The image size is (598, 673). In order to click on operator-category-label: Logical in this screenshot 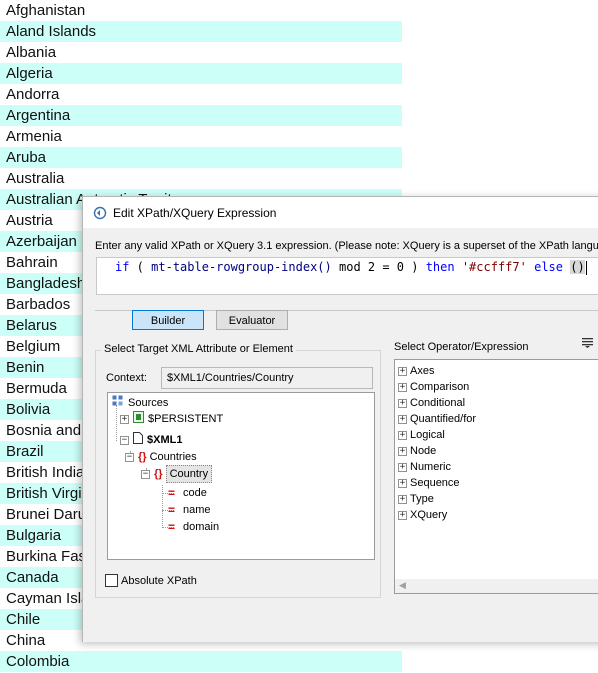, I will do `click(427, 435)`.